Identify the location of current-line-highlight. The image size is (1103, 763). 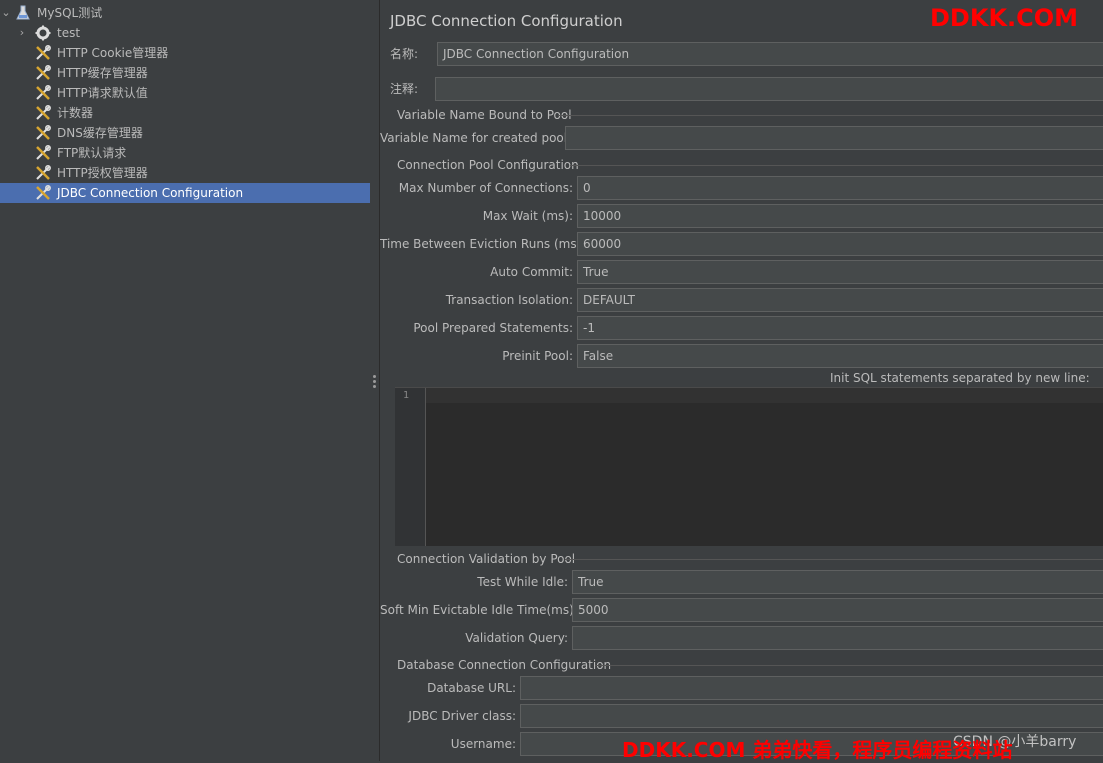
(764, 395).